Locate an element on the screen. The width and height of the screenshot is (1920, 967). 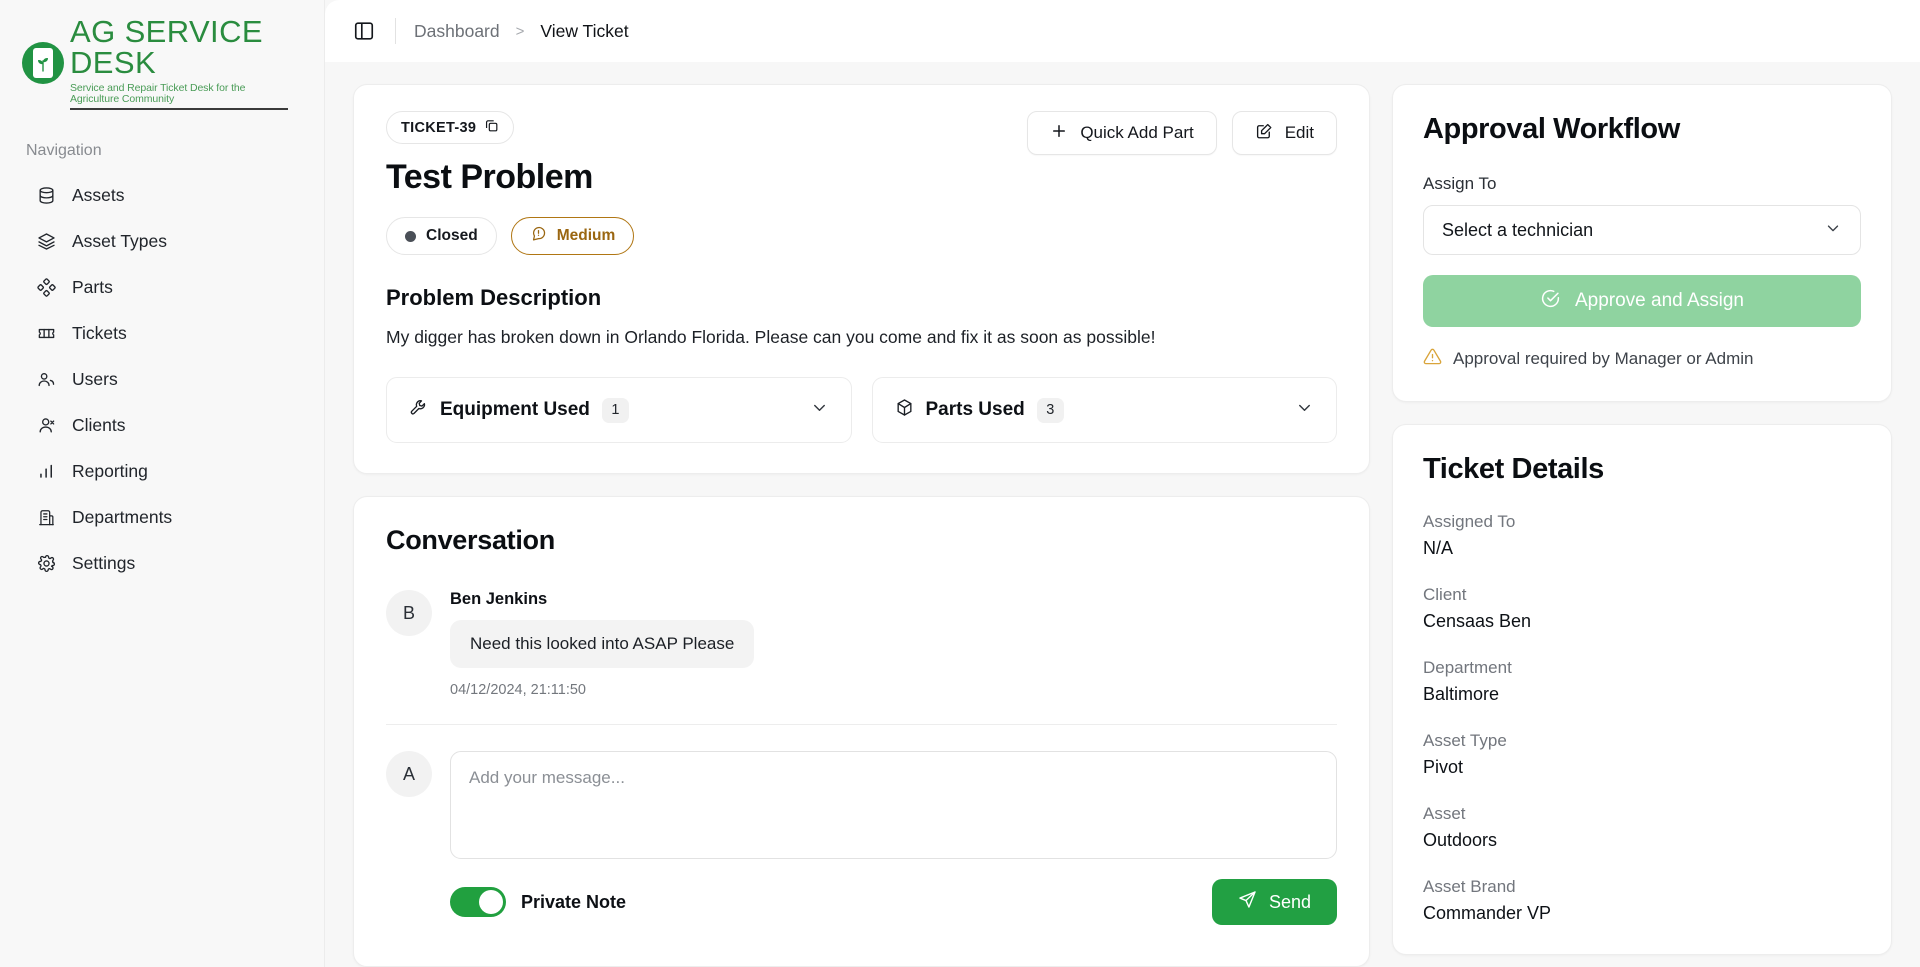
bar-chart-icon is located at coordinates (46, 471).